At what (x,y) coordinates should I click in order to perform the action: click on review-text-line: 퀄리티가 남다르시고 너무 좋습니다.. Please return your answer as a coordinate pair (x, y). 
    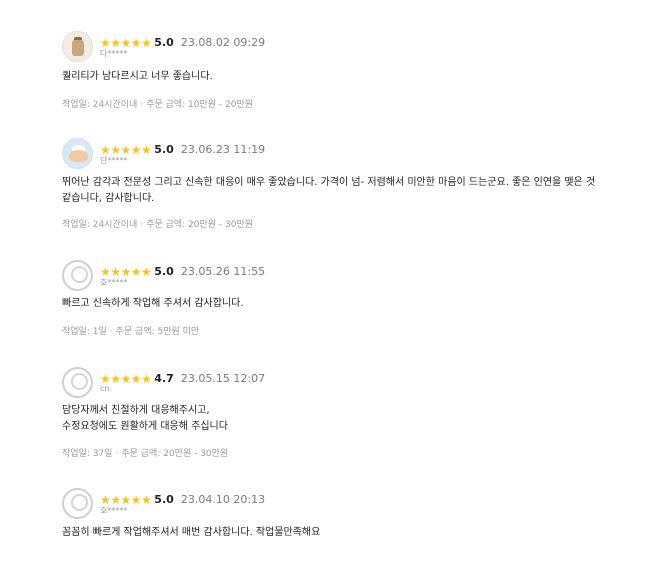
    Looking at the image, I should click on (137, 76).